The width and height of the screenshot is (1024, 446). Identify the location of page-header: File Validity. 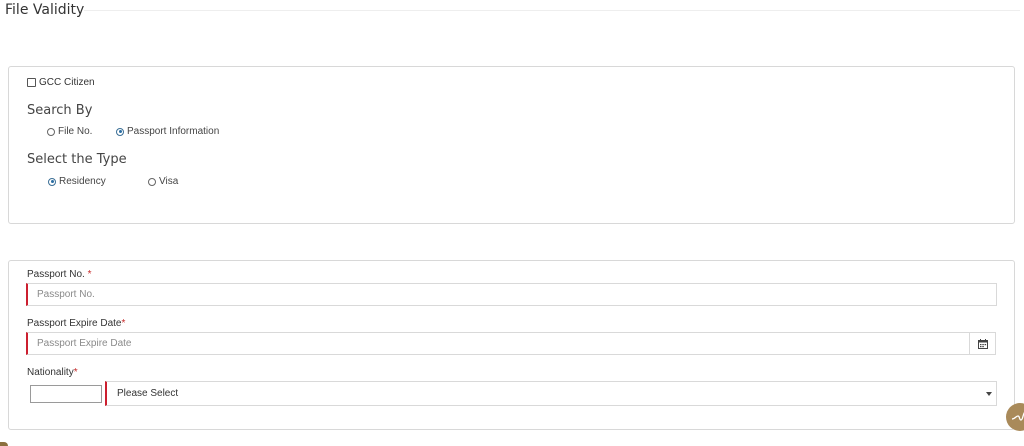
(512, 11).